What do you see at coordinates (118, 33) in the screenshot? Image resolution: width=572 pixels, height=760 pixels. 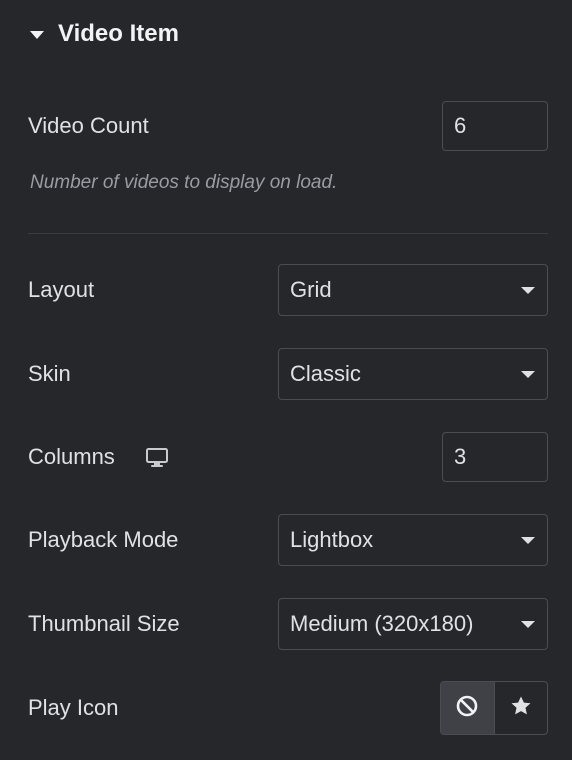 I see `section-title: Video Item` at bounding box center [118, 33].